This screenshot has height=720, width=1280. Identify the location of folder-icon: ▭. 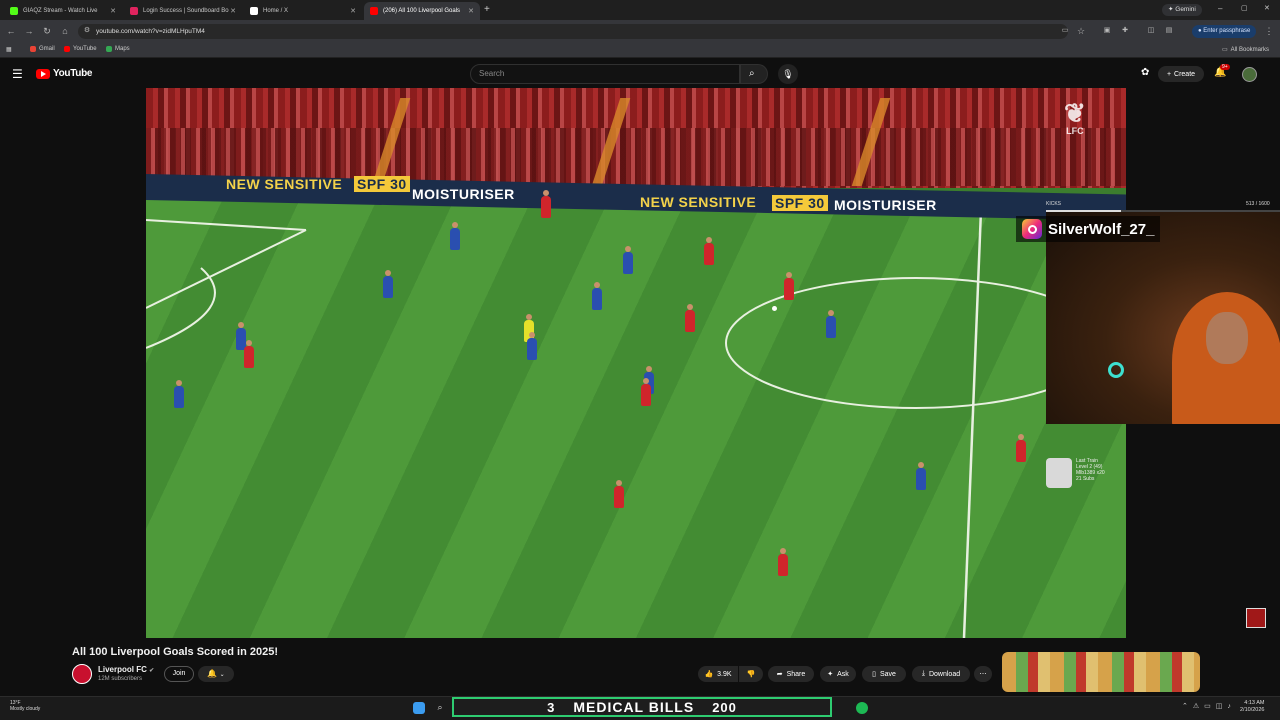
(1225, 50).